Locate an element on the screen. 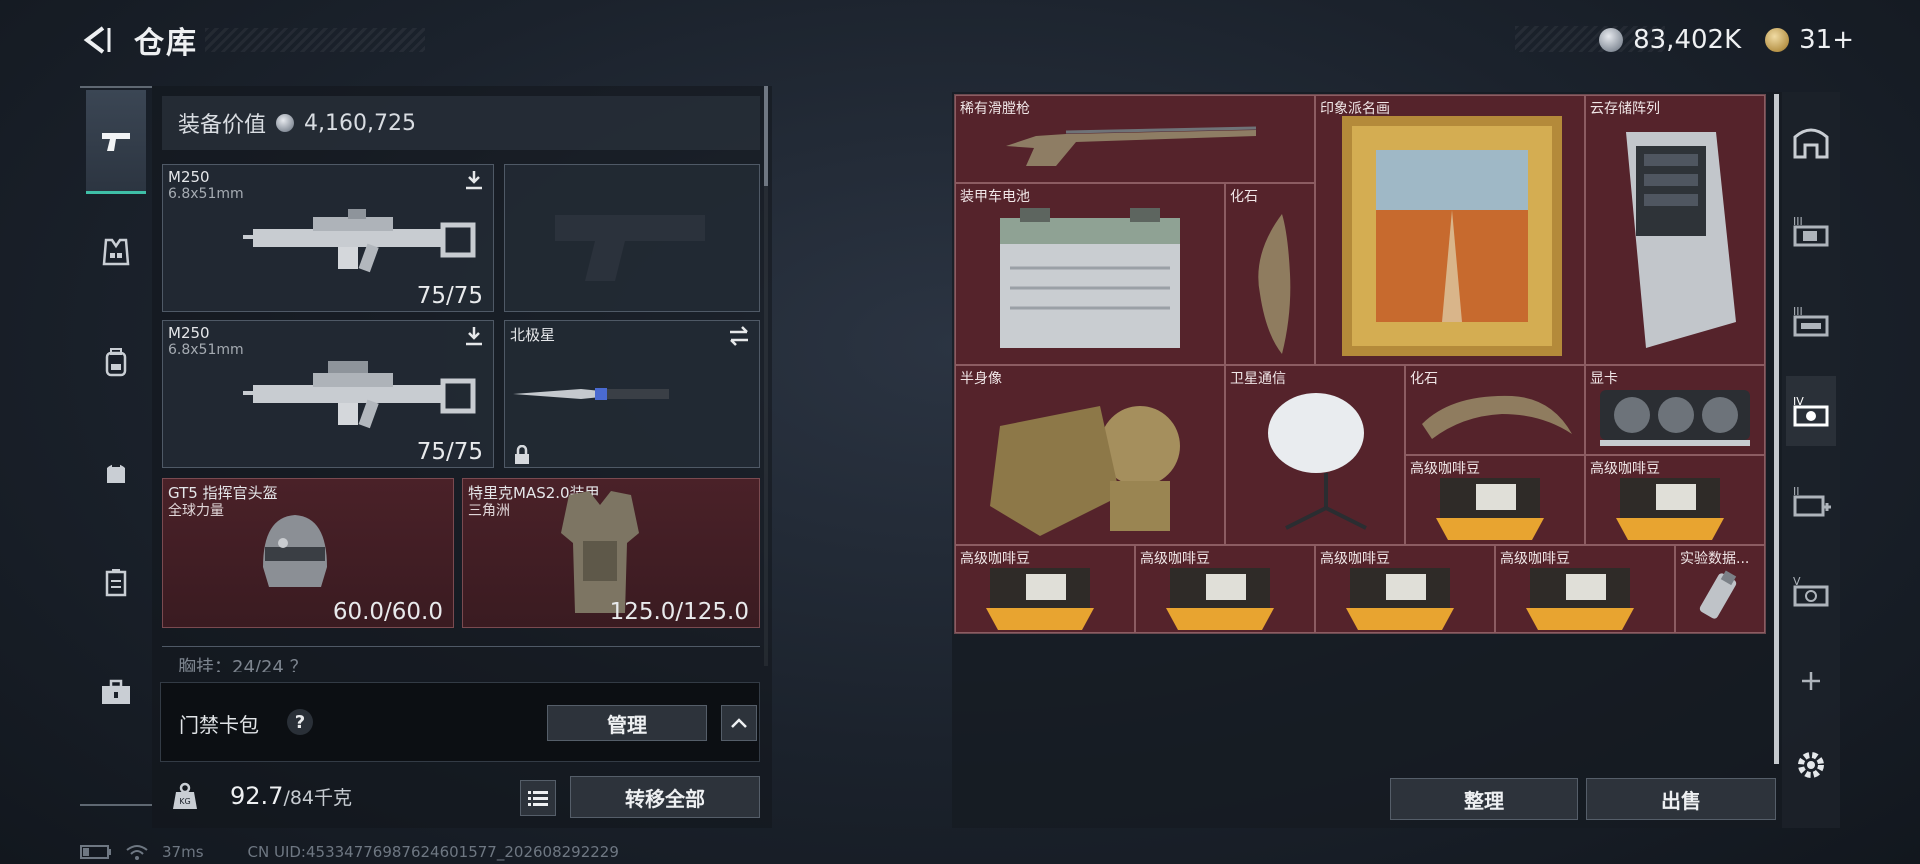 The width and height of the screenshot is (1920, 864). nav-weapons is located at coordinates (116, 142).